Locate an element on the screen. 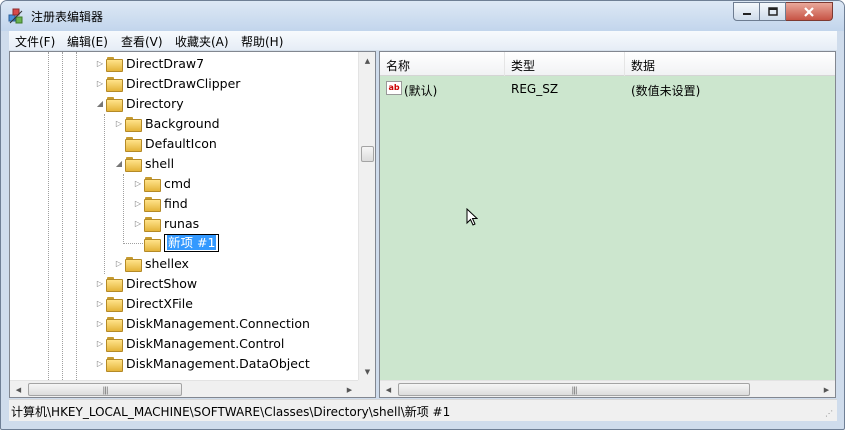 Image resolution: width=845 pixels, height=430 pixels. tree-node-directdraw7: ▷ DirectDraw7 is located at coordinates (149, 63).